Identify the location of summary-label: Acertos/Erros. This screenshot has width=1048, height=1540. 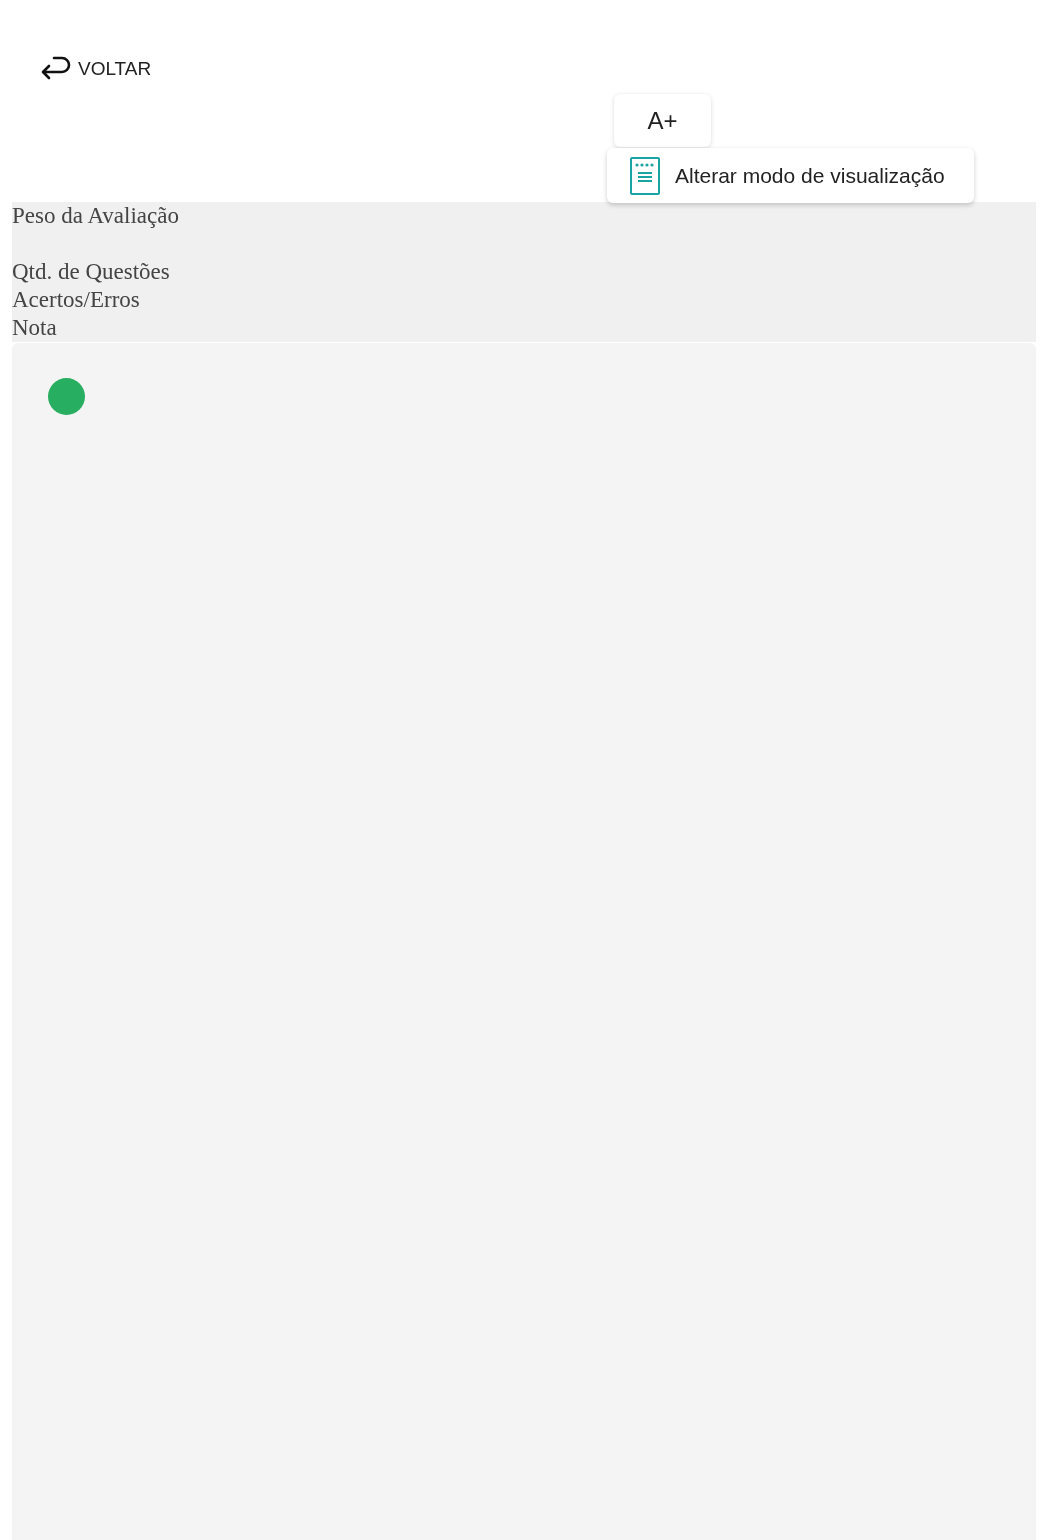
(76, 300).